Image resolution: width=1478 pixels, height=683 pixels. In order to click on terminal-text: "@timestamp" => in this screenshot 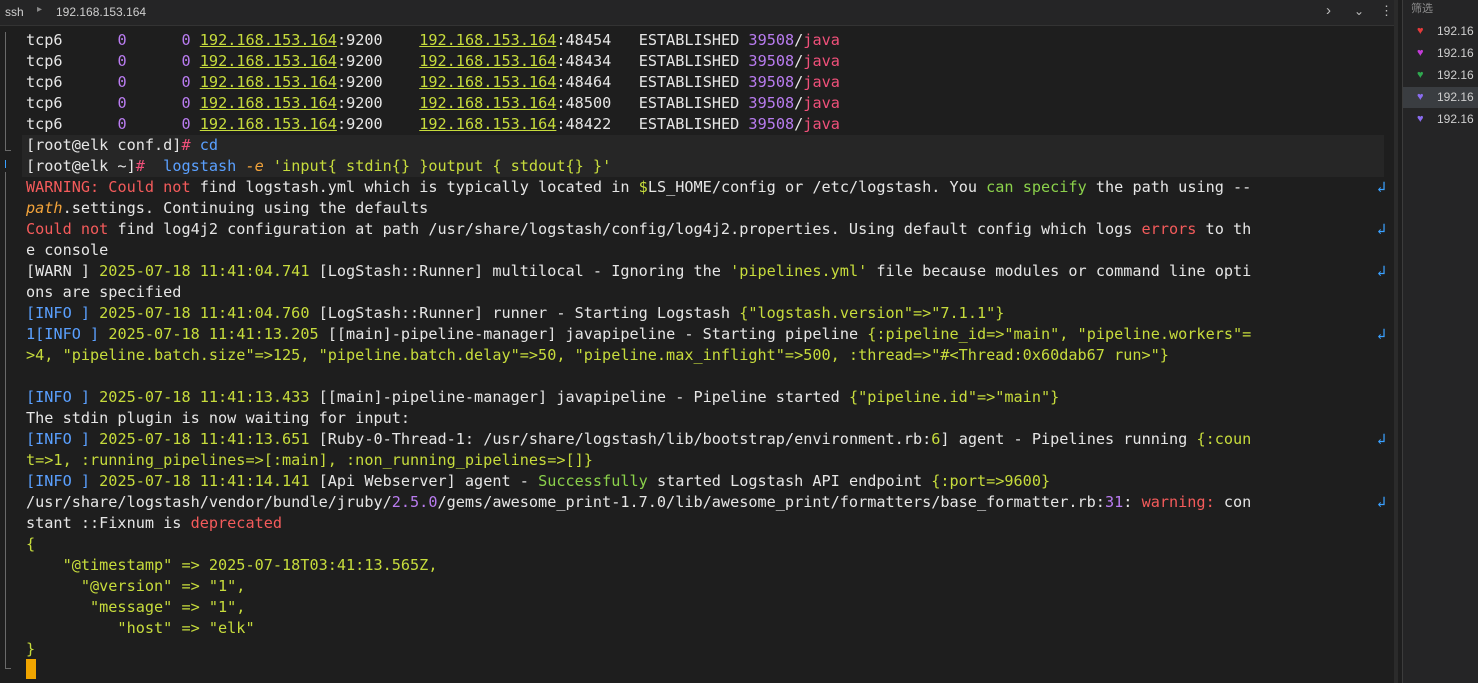, I will do `click(117, 565)`.